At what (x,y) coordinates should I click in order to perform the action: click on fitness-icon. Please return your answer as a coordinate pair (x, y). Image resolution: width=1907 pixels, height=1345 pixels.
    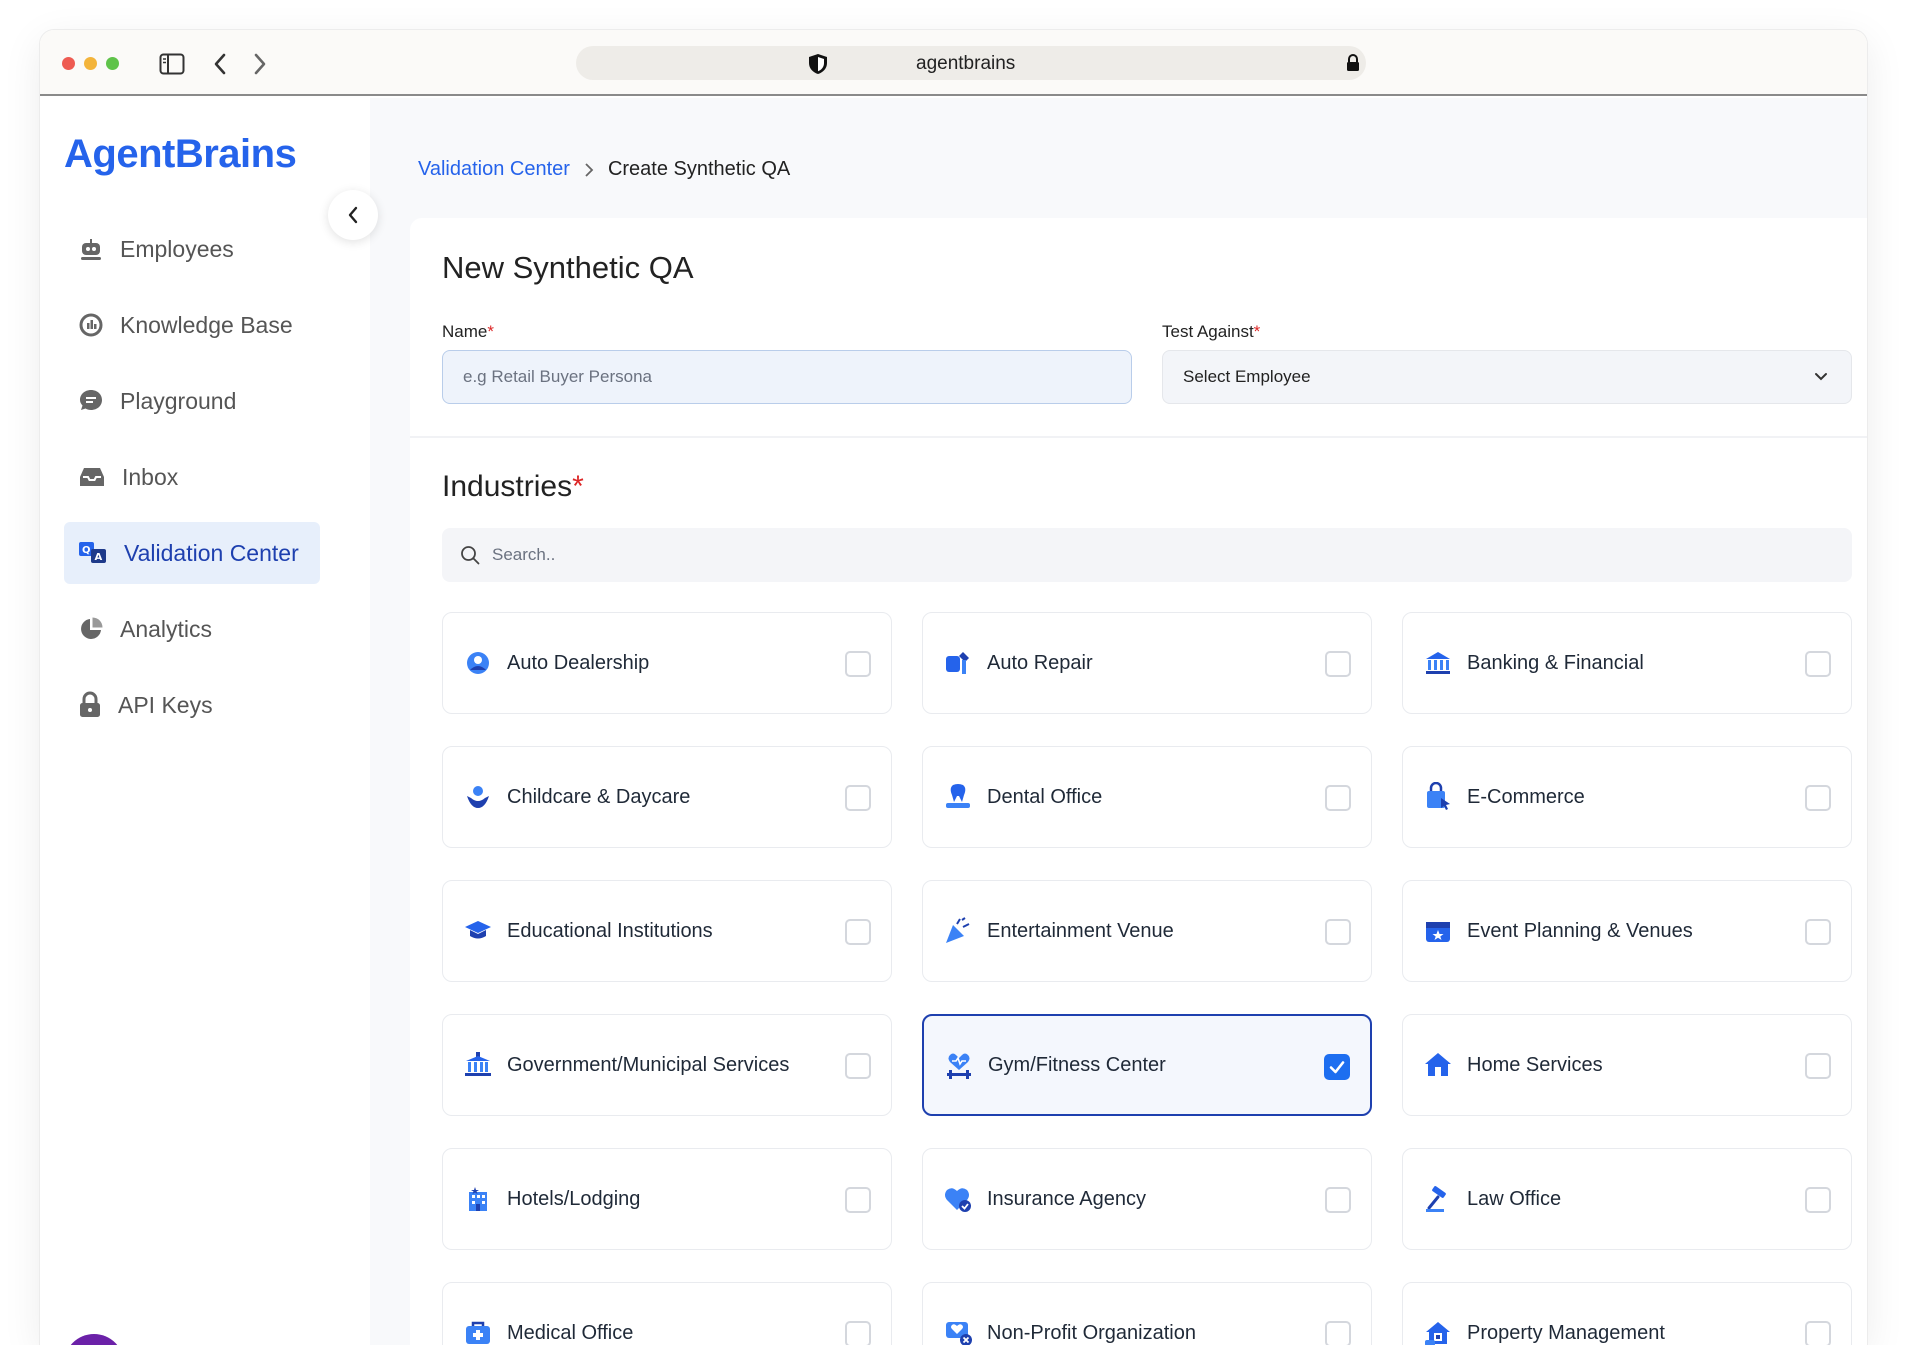
    Looking at the image, I should click on (959, 1065).